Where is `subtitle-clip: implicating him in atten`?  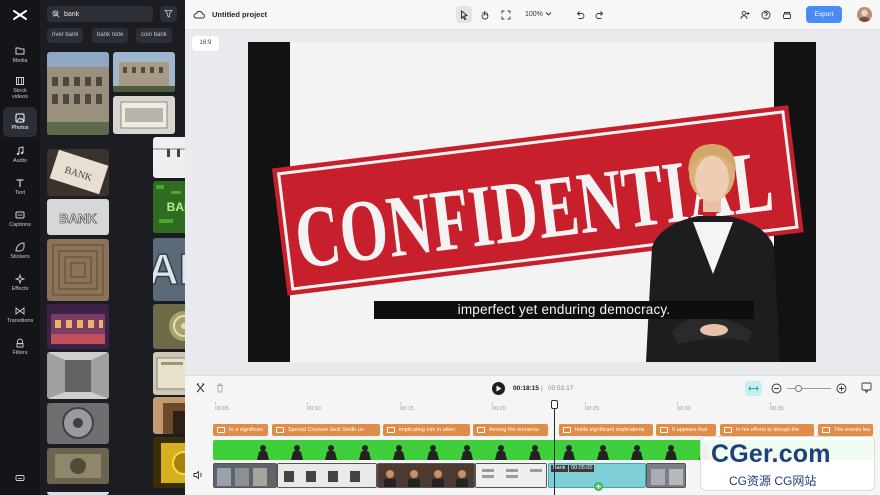 subtitle-clip: implicating him in atten is located at coordinates (426, 430).